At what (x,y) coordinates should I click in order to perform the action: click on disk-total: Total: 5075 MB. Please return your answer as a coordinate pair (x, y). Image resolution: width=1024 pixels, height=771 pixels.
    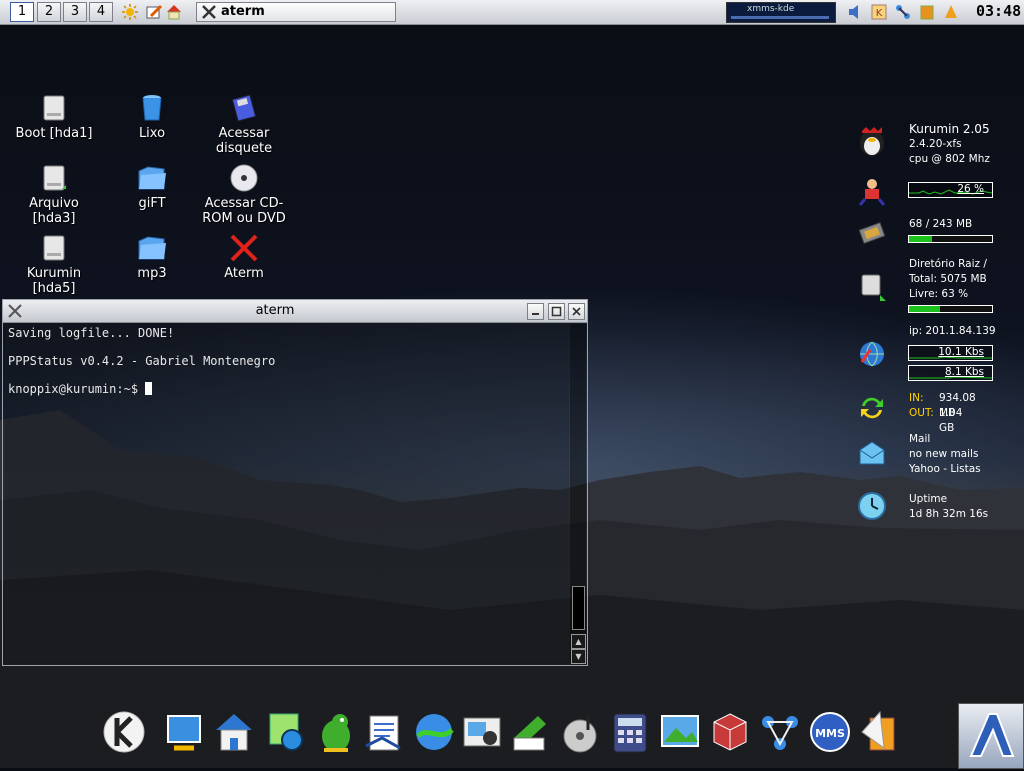
    Looking at the image, I should click on (948, 279).